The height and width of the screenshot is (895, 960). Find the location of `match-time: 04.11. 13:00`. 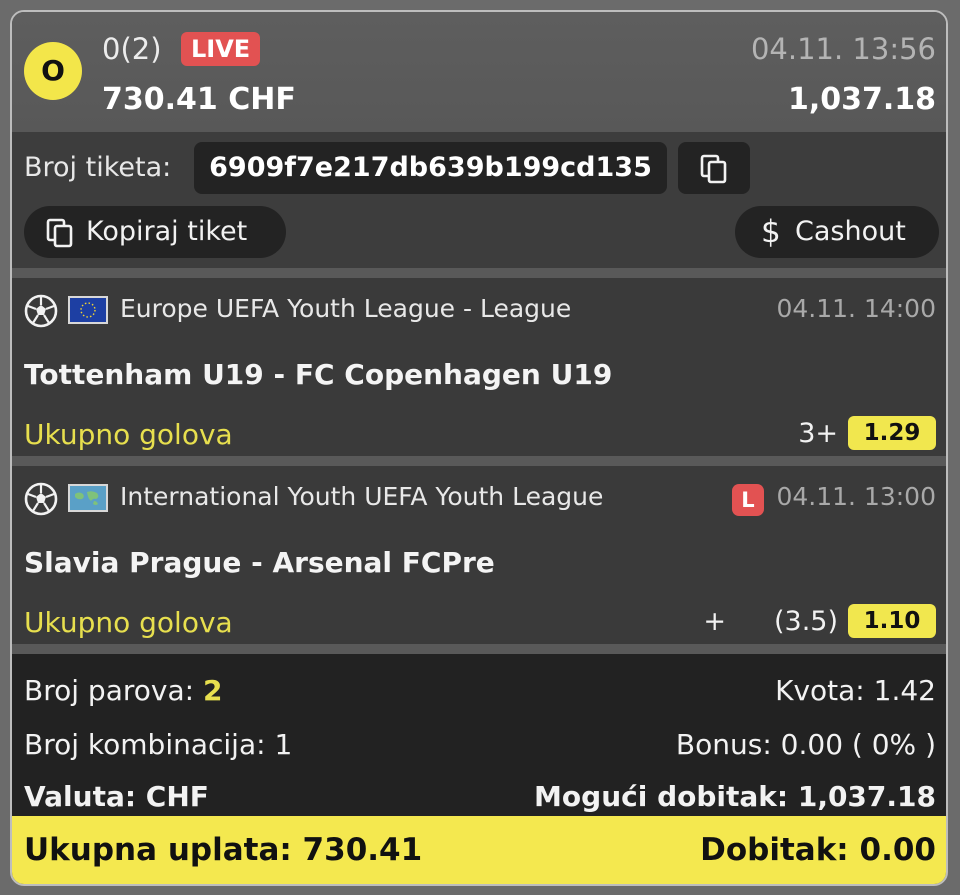

match-time: 04.11. 13:00 is located at coordinates (856, 496).